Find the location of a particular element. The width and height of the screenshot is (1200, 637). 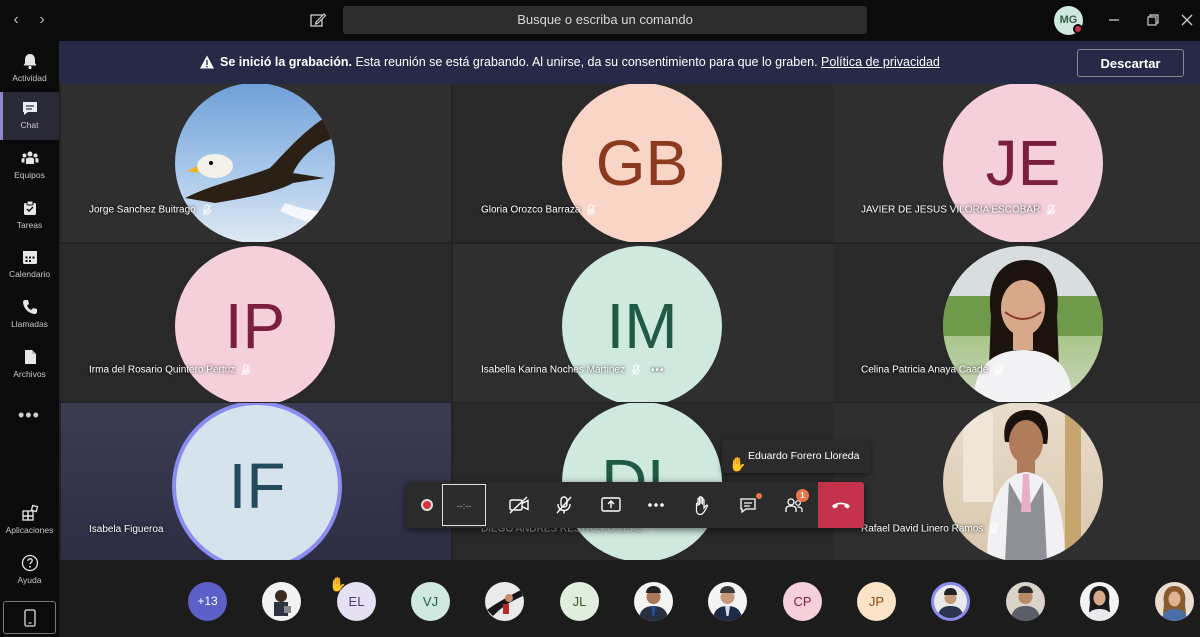

participant-tile: Jorge Sanchez Buitrago is located at coordinates (256, 163).